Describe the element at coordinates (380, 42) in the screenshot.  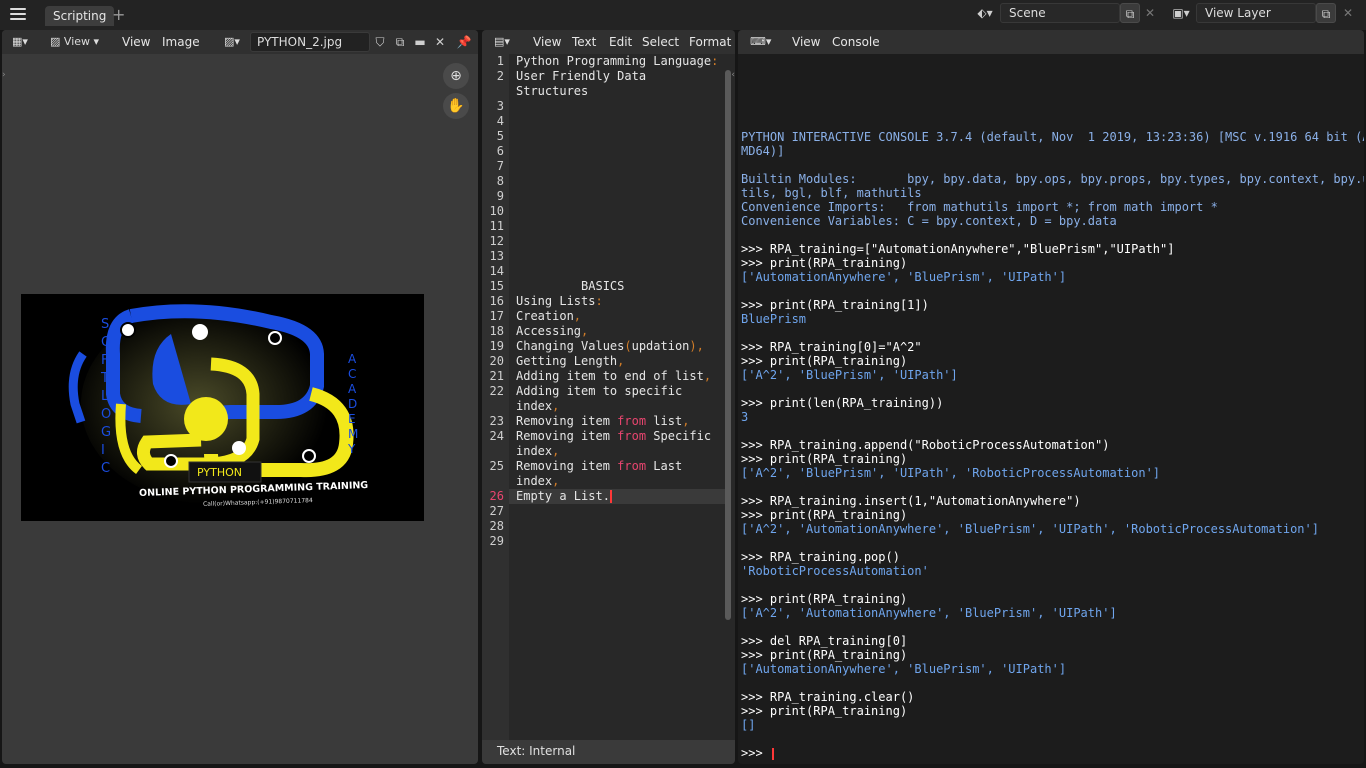
I see `fake-user-shield-icon: ⛉` at that location.